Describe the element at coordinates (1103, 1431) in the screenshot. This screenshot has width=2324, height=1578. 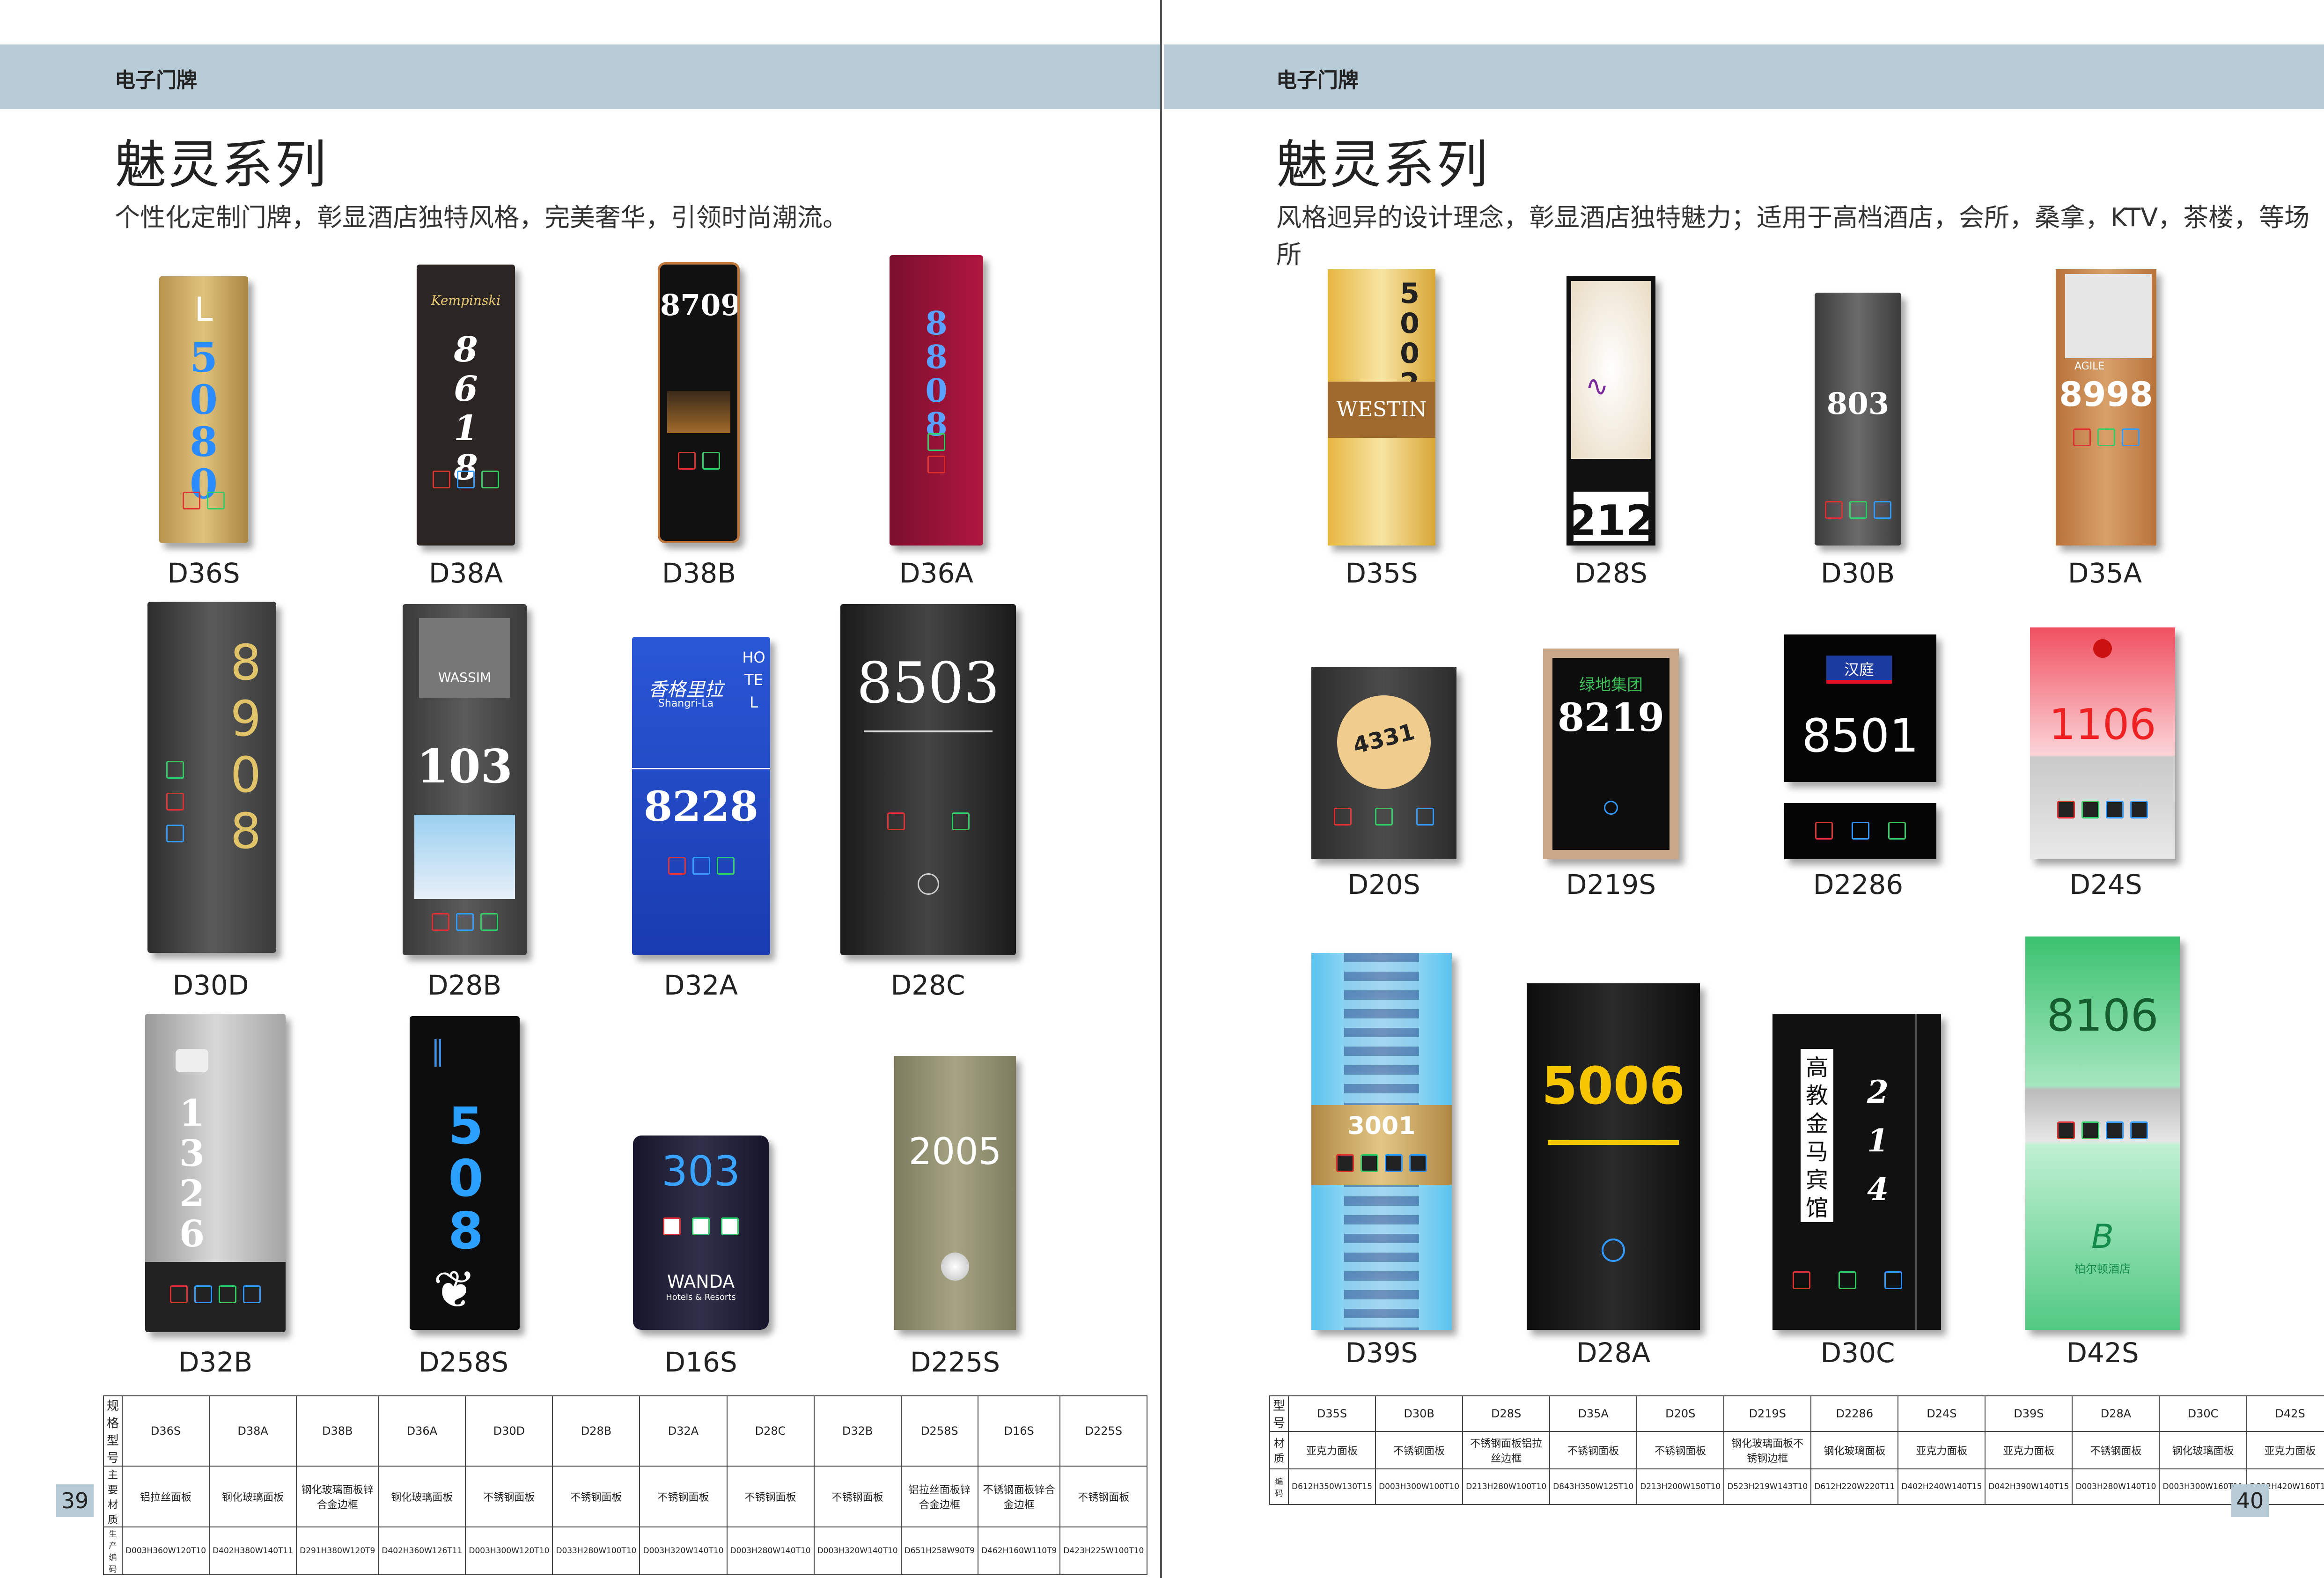
I see `cell: D225S` at that location.